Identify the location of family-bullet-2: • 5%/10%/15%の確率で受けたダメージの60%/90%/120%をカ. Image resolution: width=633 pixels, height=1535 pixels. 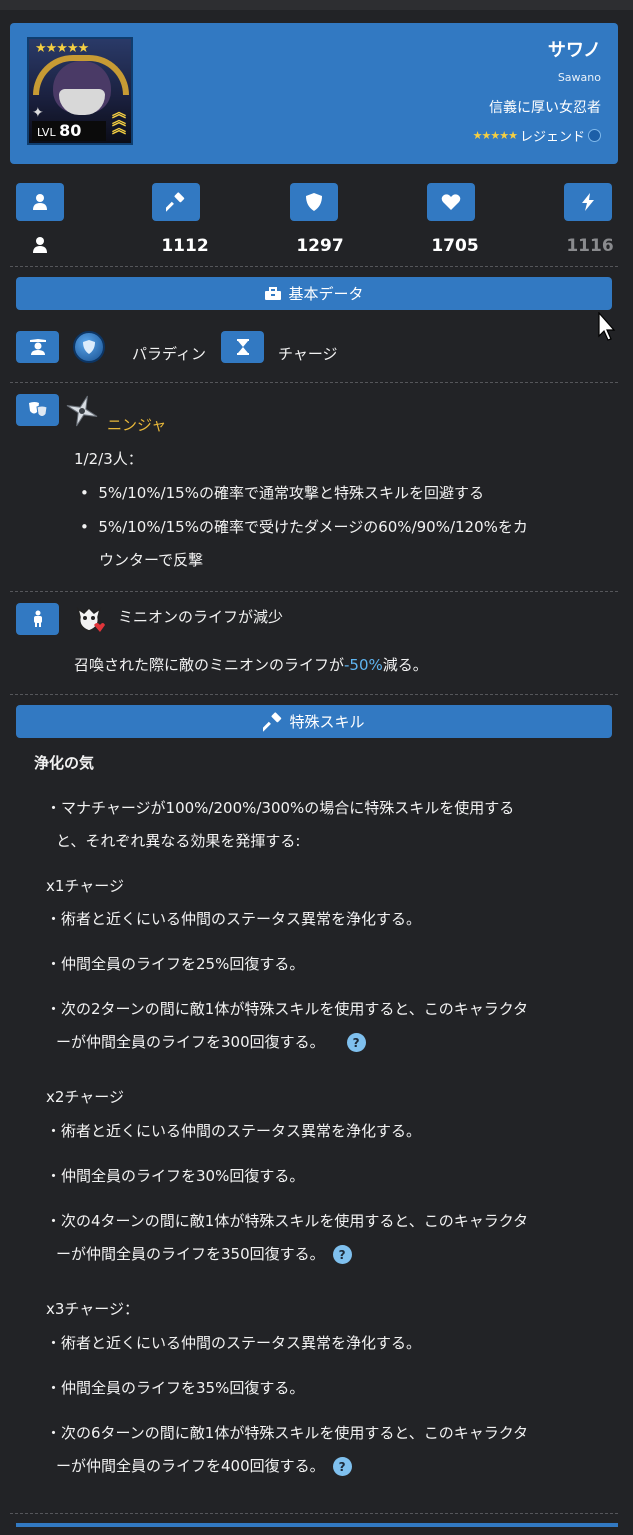
(304, 527).